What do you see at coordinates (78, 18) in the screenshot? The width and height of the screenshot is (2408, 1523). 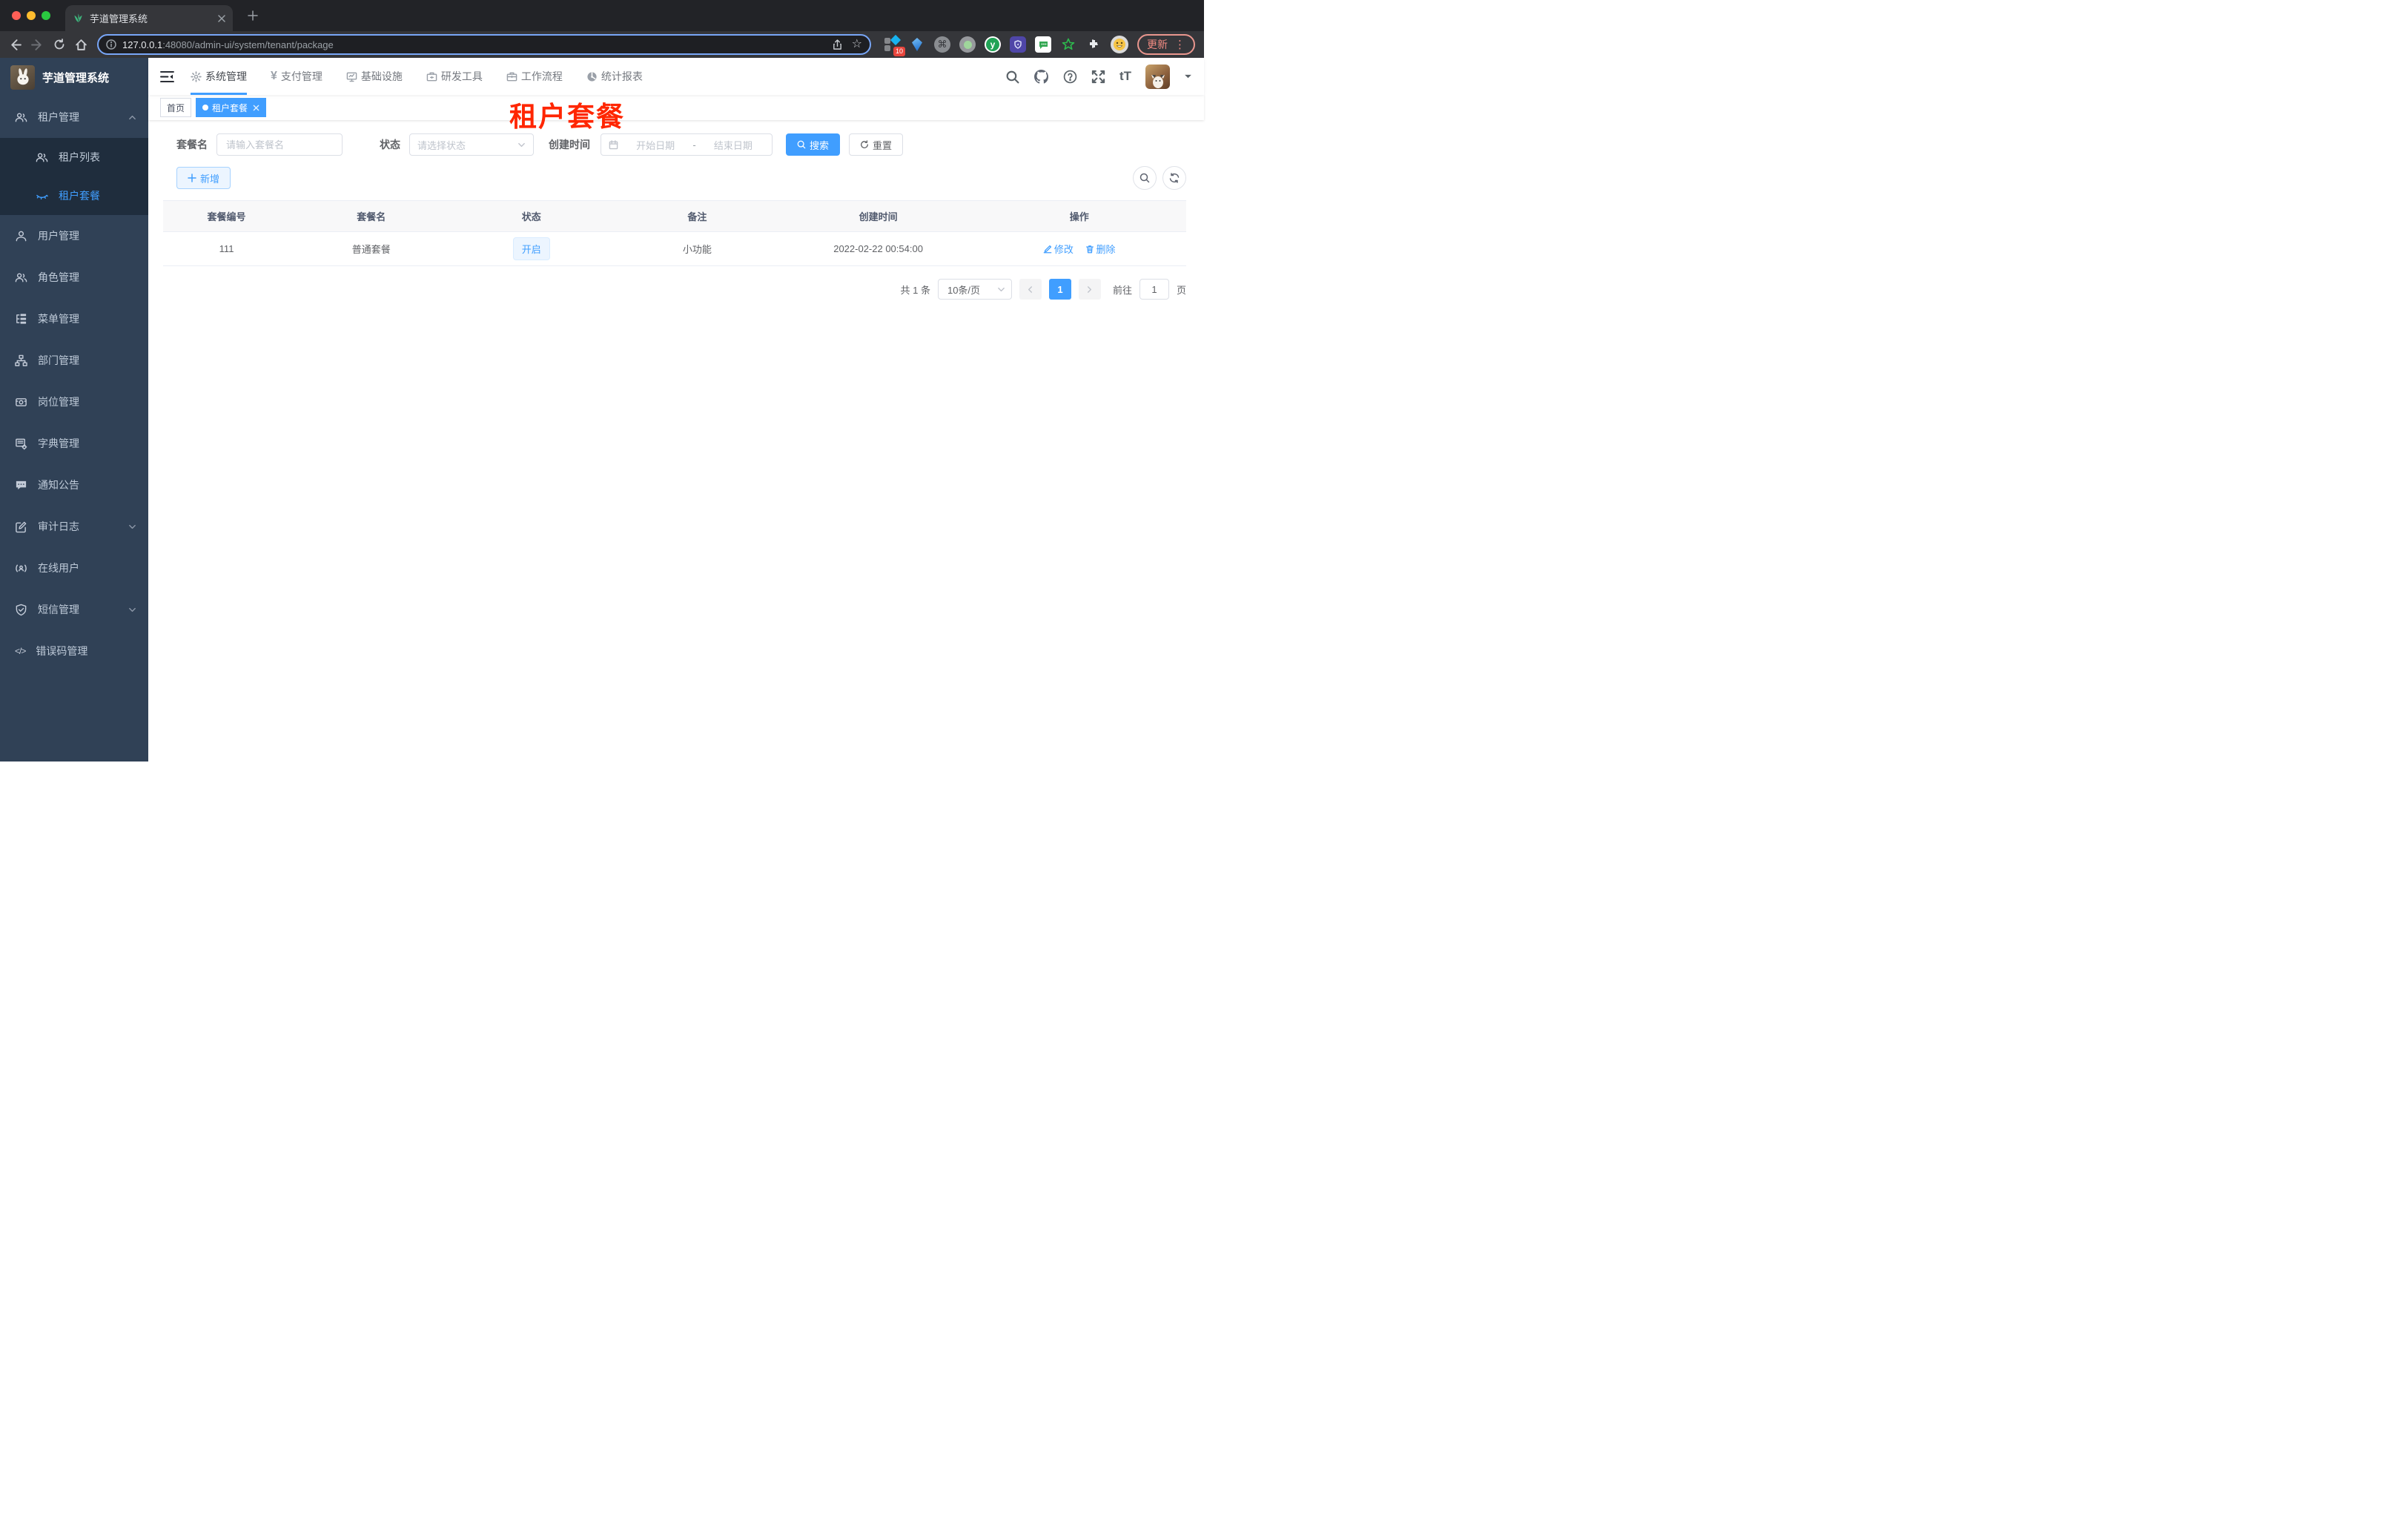 I see `favicon-plant-icon` at bounding box center [78, 18].